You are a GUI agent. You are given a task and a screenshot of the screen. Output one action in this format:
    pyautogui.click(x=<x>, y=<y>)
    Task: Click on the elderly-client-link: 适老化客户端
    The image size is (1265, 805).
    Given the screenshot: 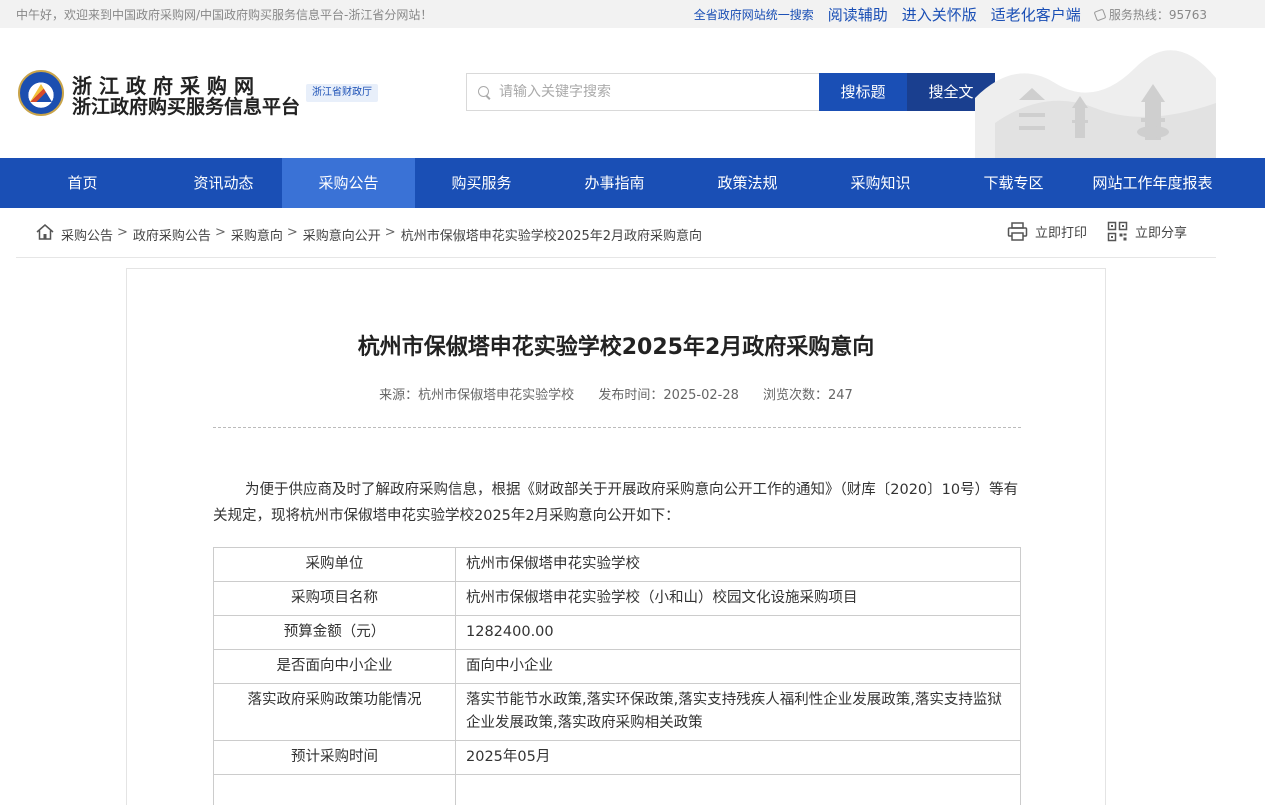 What is the action you would take?
    pyautogui.click(x=1036, y=14)
    